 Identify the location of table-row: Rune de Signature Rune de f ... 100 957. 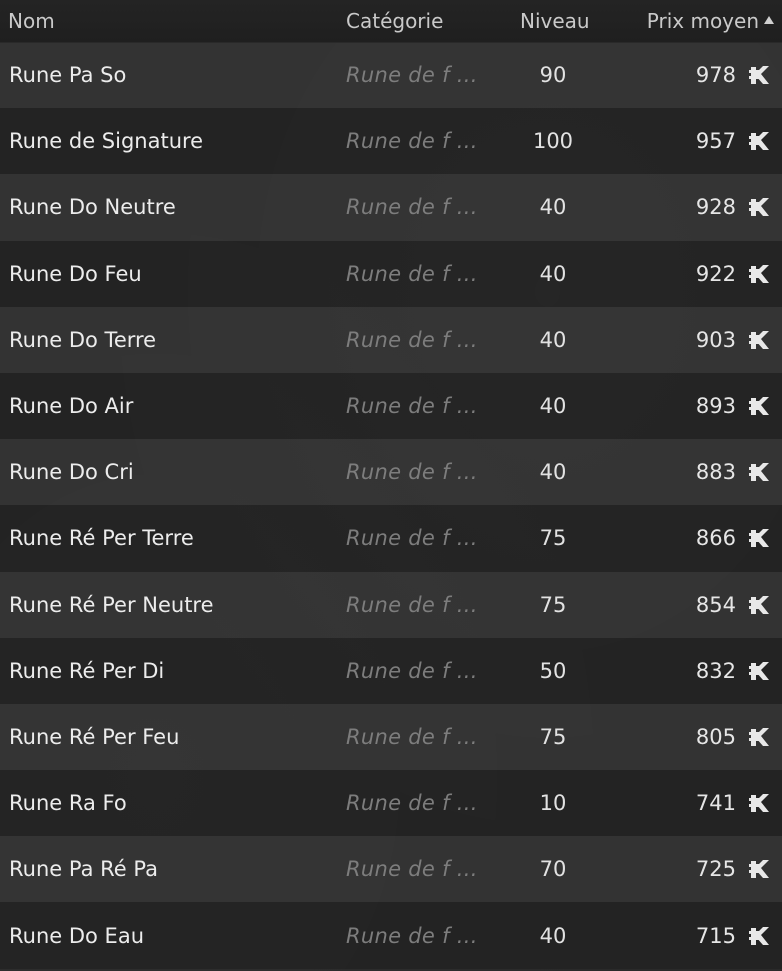
(391, 141).